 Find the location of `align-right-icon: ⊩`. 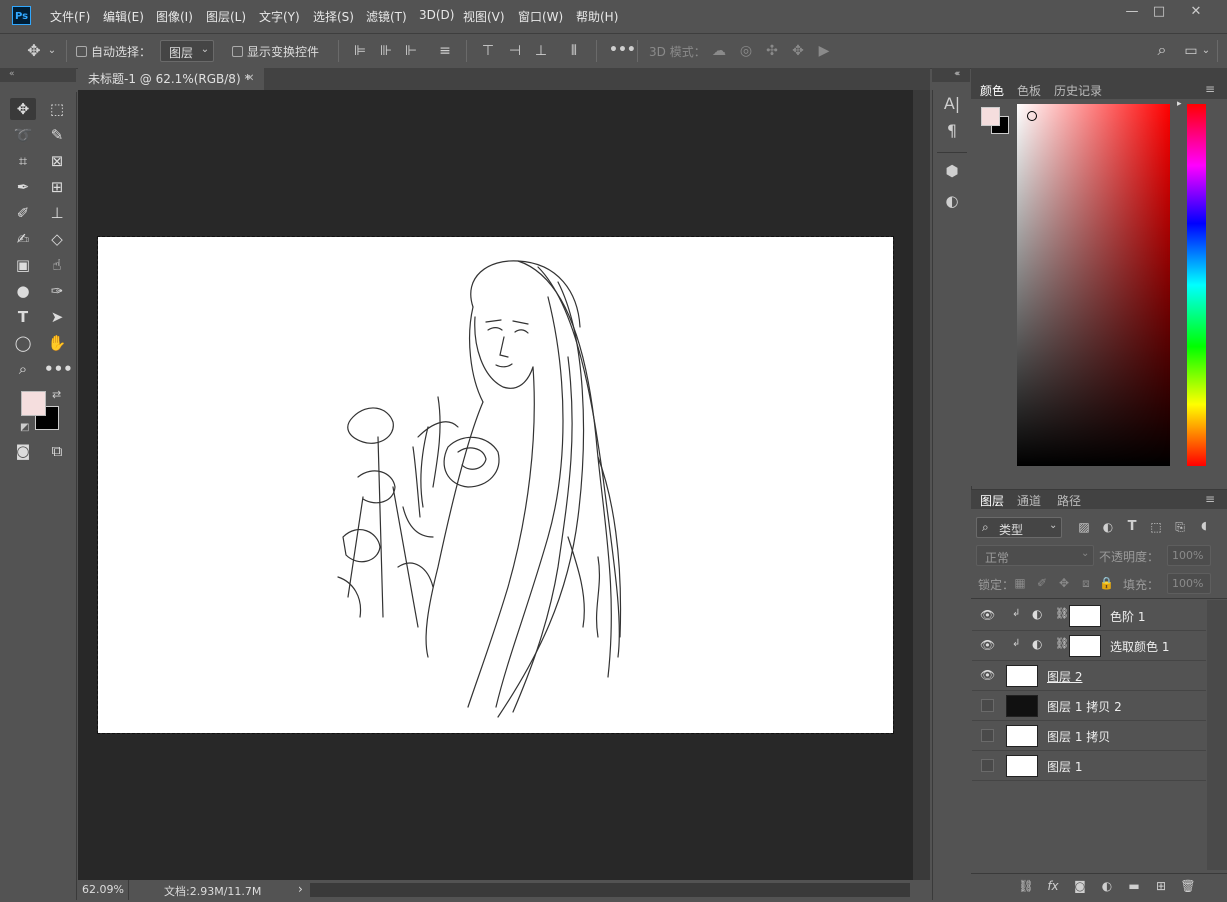

align-right-icon: ⊩ is located at coordinates (411, 51).